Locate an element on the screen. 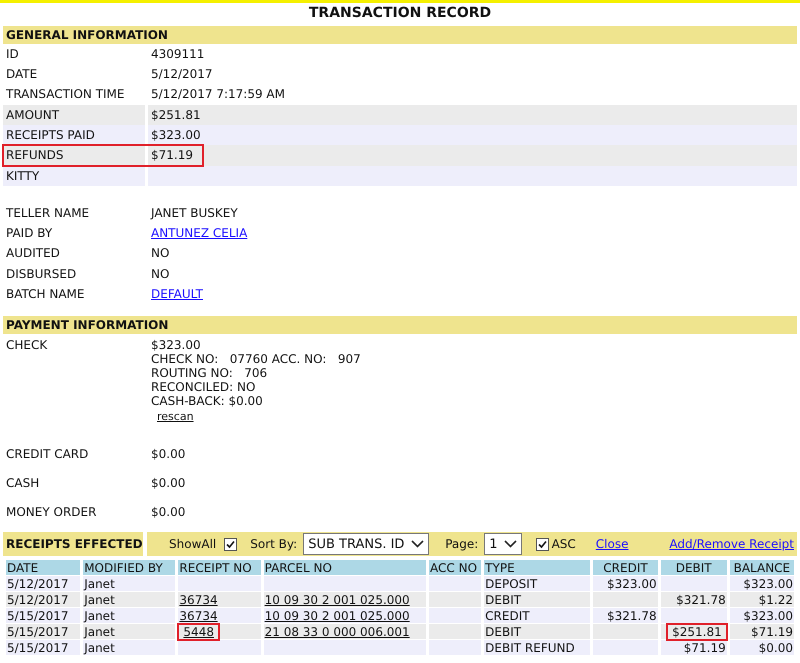 This screenshot has width=800, height=663. check-detail: CHECK NO: 07760 ACC. NO: 907 is located at coordinates (256, 359).